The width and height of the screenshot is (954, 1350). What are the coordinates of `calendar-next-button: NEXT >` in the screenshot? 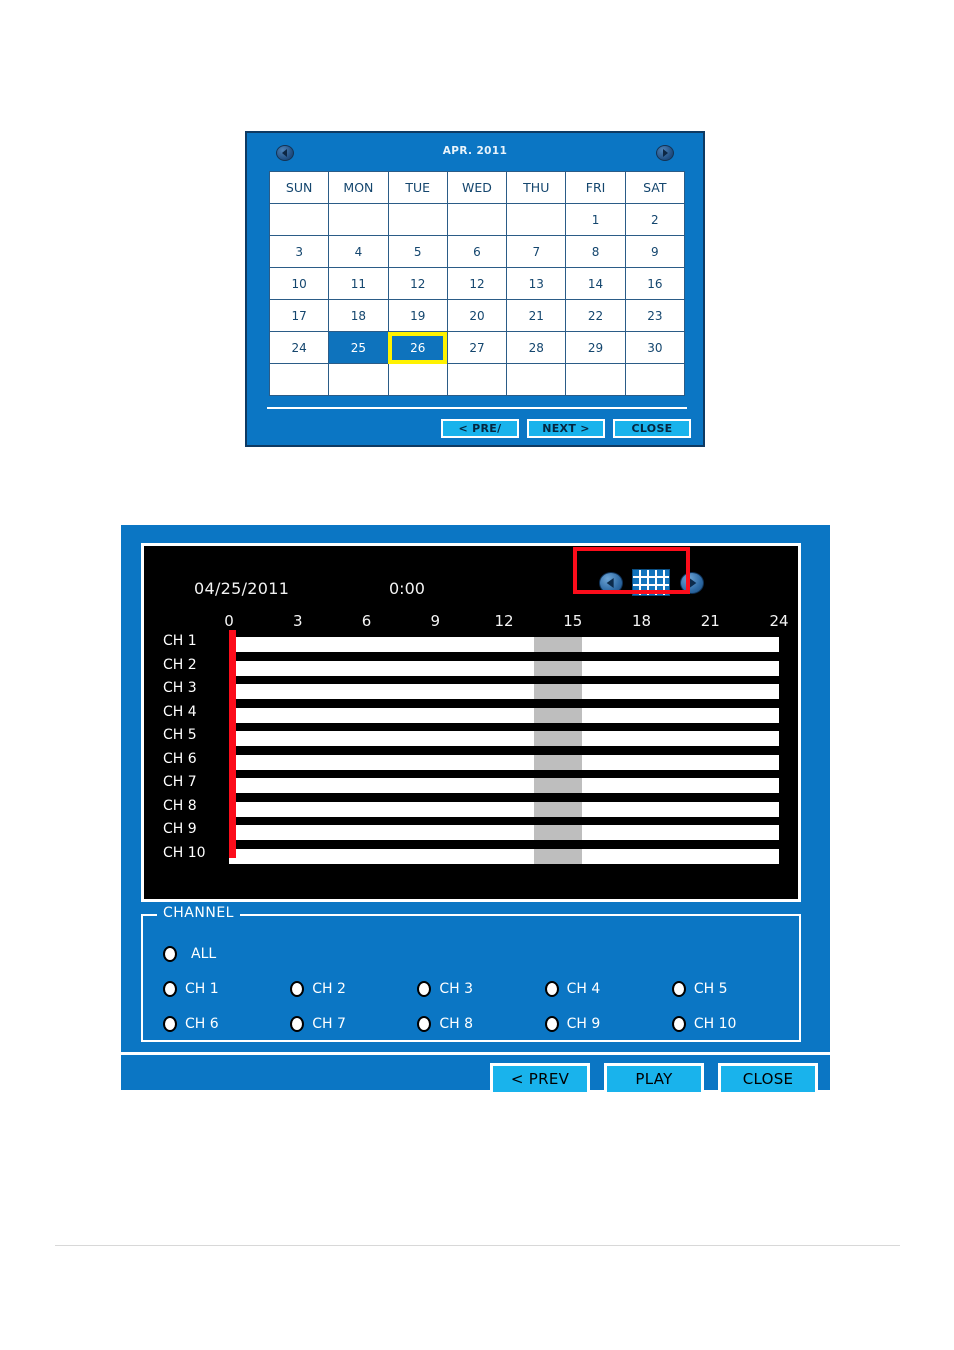 It's located at (566, 428).